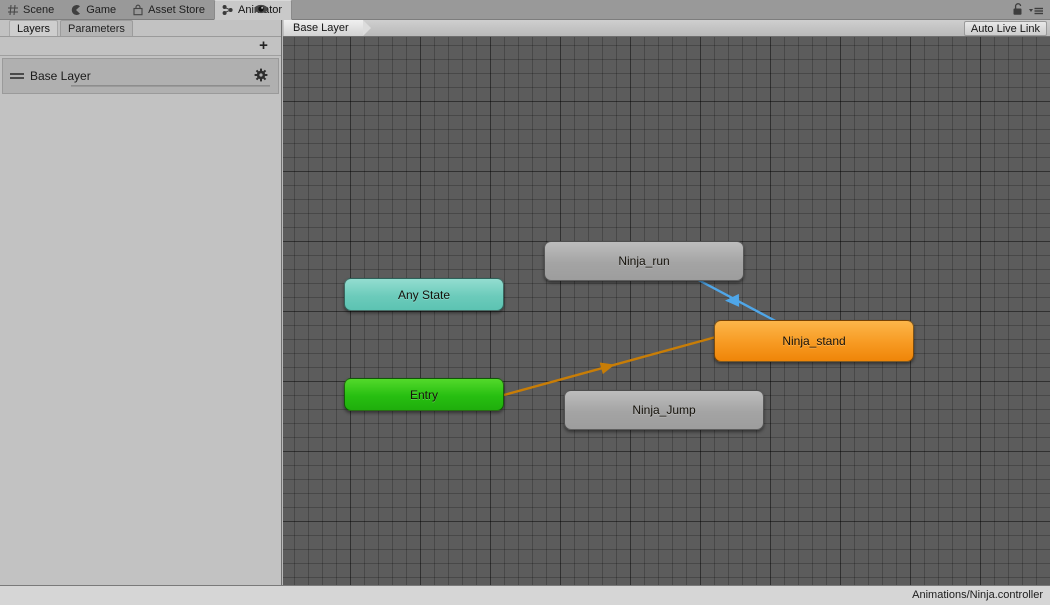 The width and height of the screenshot is (1050, 605). Describe the element at coordinates (737, 300) in the screenshot. I see `transition-ninja-stand-to-ninja-run` at that location.